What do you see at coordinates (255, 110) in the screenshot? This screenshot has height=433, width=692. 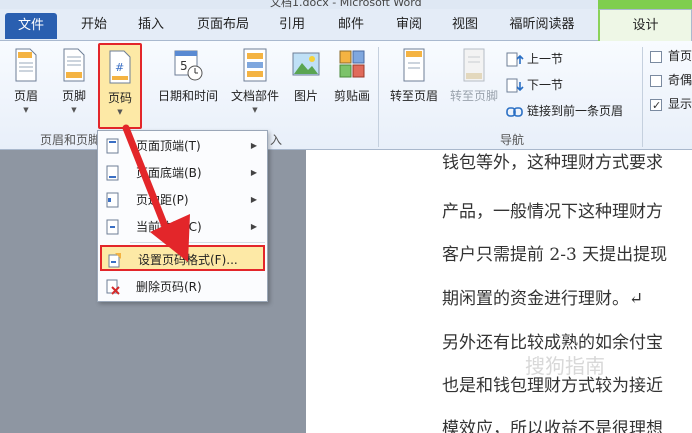 I see `document-parts-dropdown-icon: ▼` at bounding box center [255, 110].